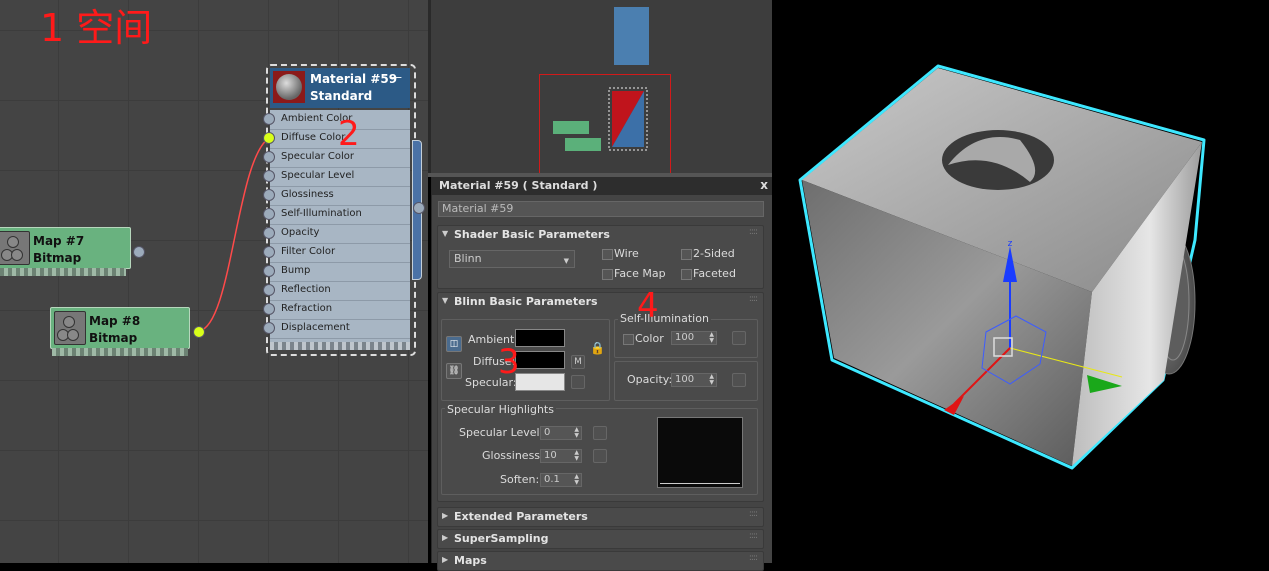 The image size is (1269, 571). What do you see at coordinates (313, 137) in the screenshot?
I see `slot-label: Diffuse Color` at bounding box center [313, 137].